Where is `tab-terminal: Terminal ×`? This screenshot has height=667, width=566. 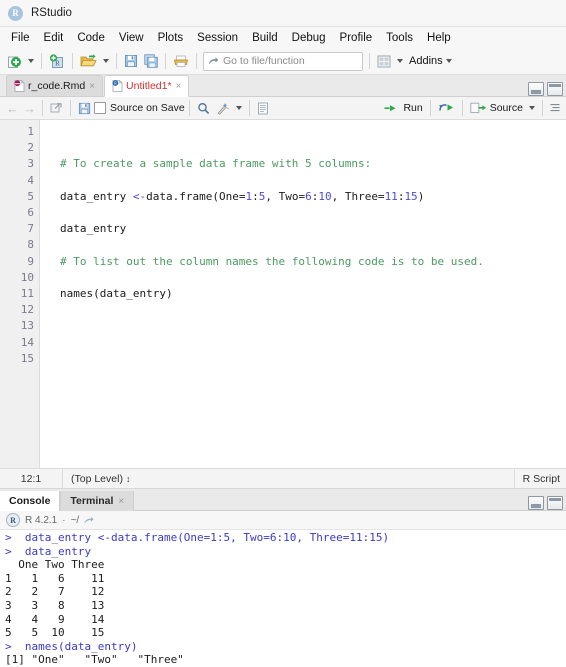 tab-terminal: Terminal × is located at coordinates (97, 501).